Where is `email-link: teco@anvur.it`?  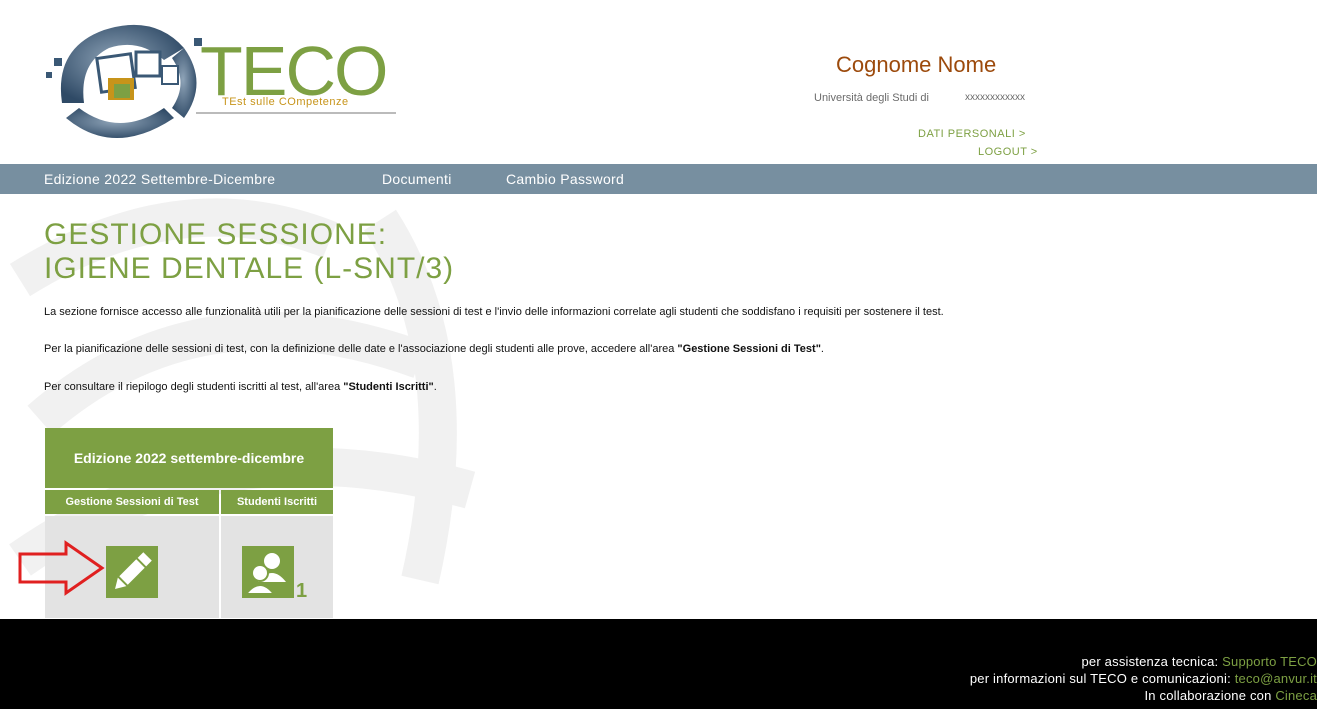
email-link: teco@anvur.it is located at coordinates (1276, 678).